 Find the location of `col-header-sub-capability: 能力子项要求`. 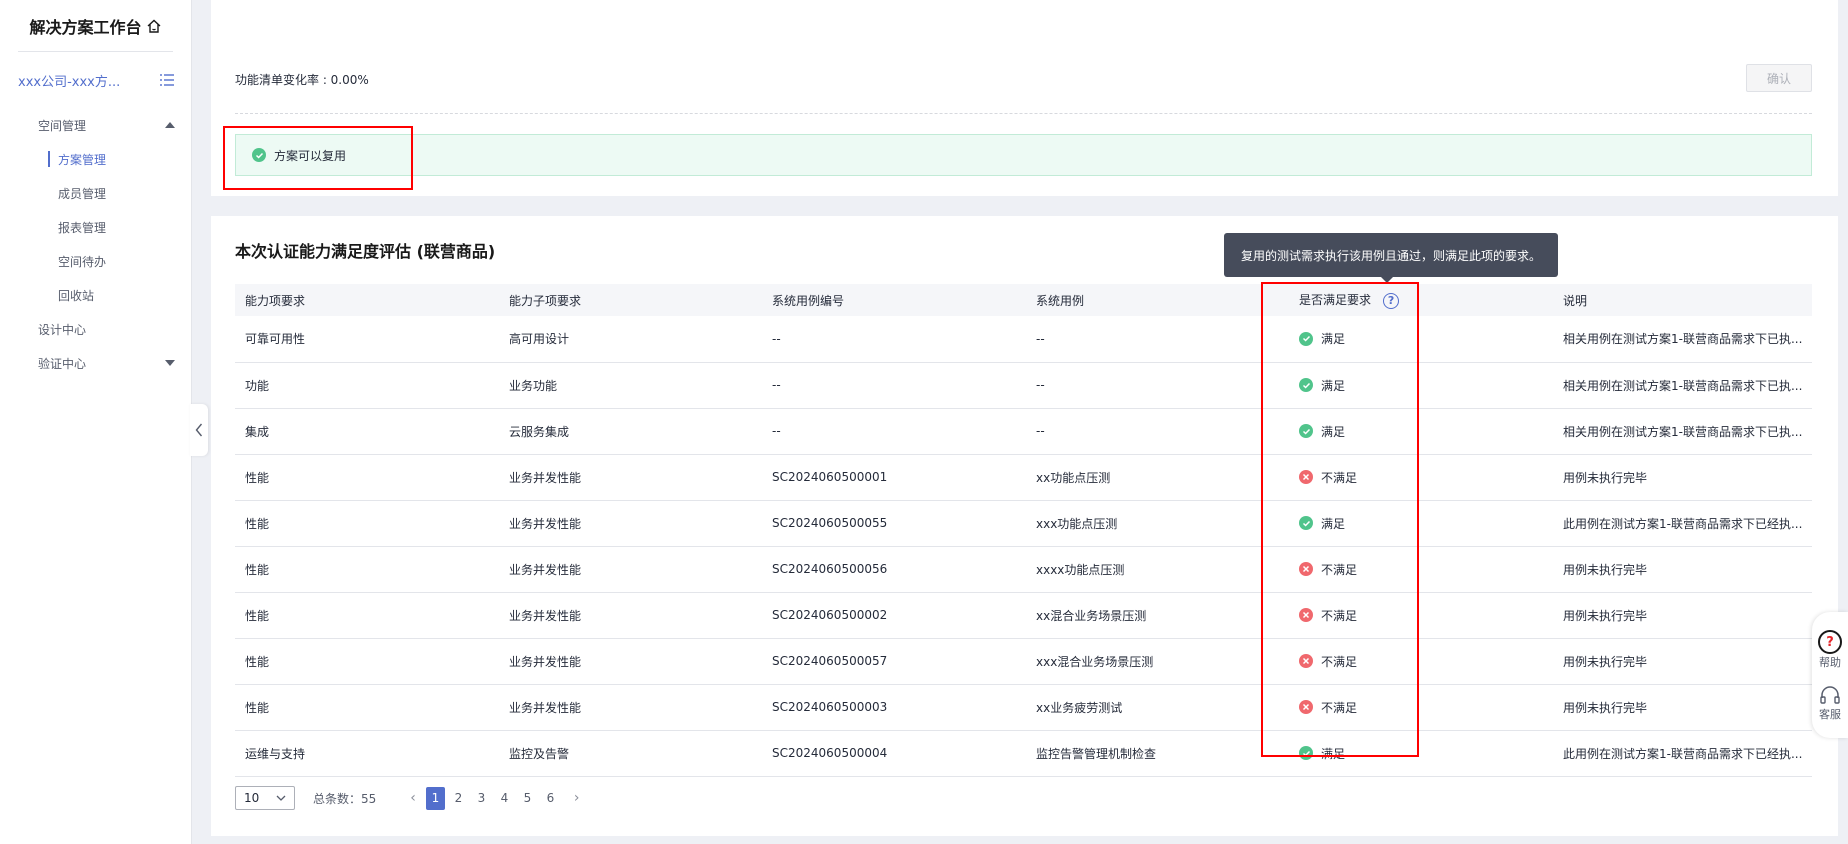

col-header-sub-capability: 能力子项要求 is located at coordinates (630, 300).